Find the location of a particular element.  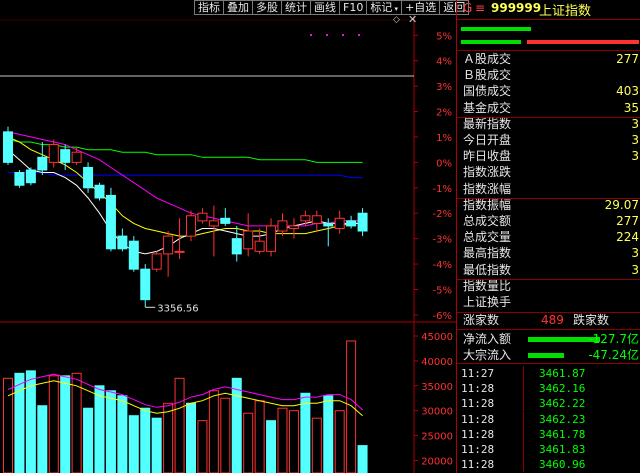

flow-label: 净流入额 is located at coordinates (487, 339).